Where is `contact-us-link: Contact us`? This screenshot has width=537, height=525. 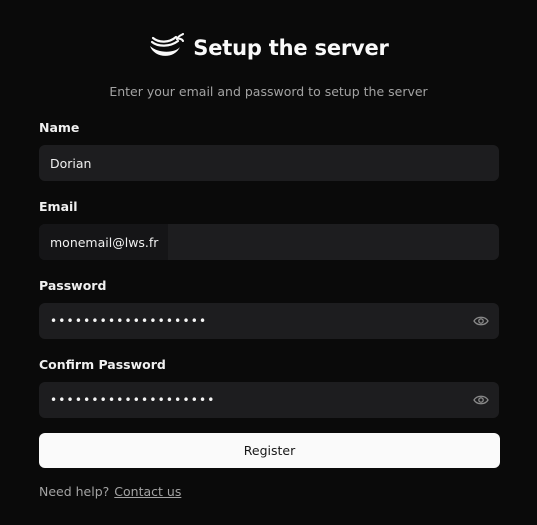
contact-us-link: Contact us is located at coordinates (147, 491).